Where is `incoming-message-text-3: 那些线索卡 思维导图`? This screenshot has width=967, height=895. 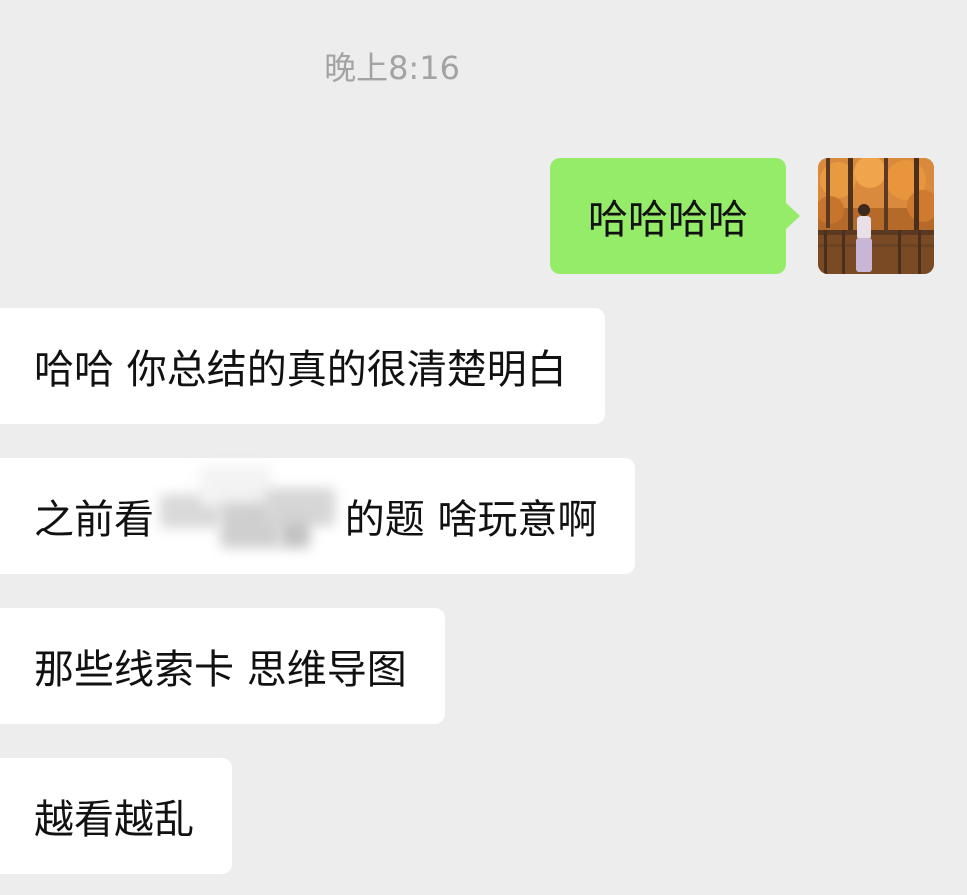
incoming-message-text-3: 那些线索卡 思维导图 is located at coordinates (220, 670).